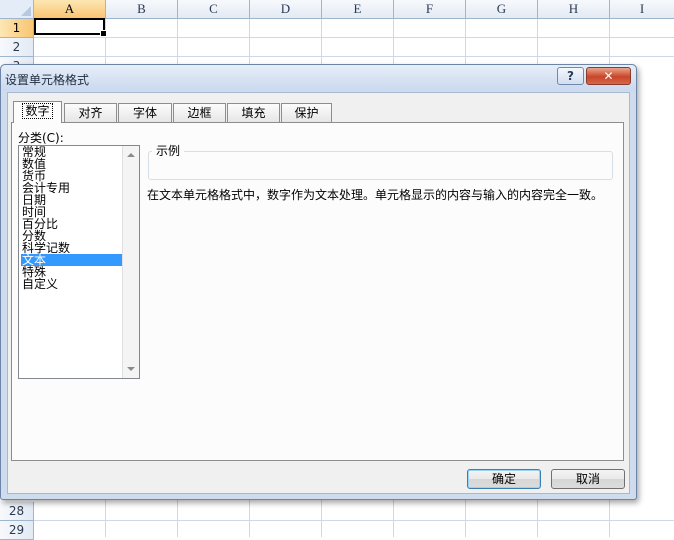 This screenshot has height=540, width=674. I want to click on scroll-down-arrow-icon, so click(131, 369).